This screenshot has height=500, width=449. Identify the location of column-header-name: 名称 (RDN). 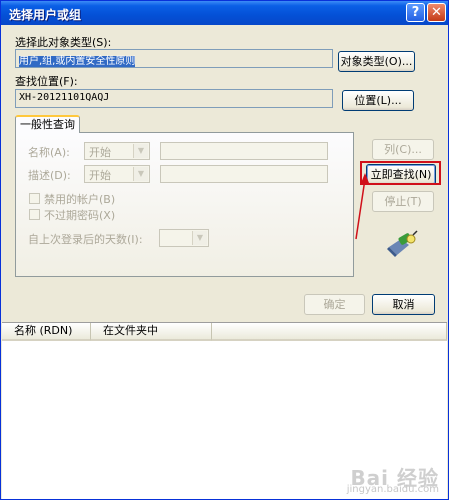
(46, 332).